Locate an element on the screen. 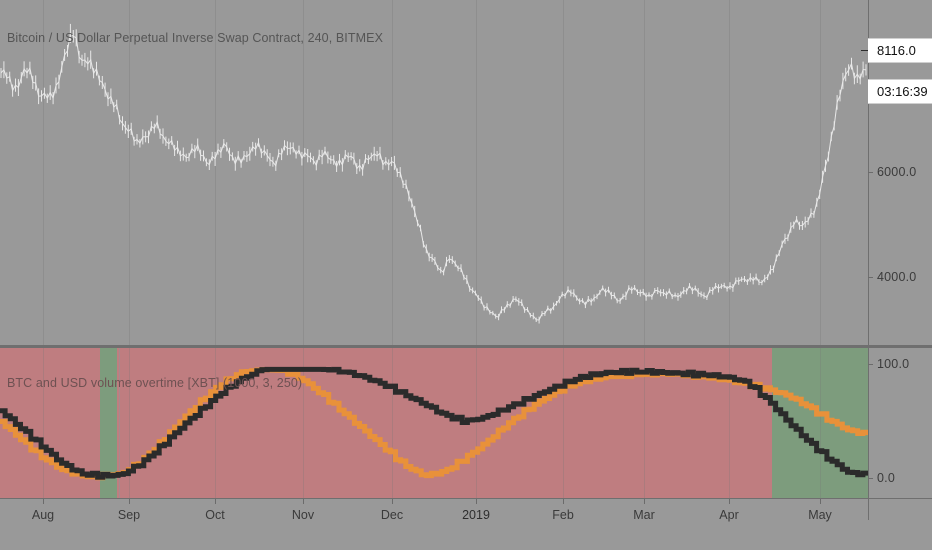  time-axis-label-aug: Aug is located at coordinates (43, 515).